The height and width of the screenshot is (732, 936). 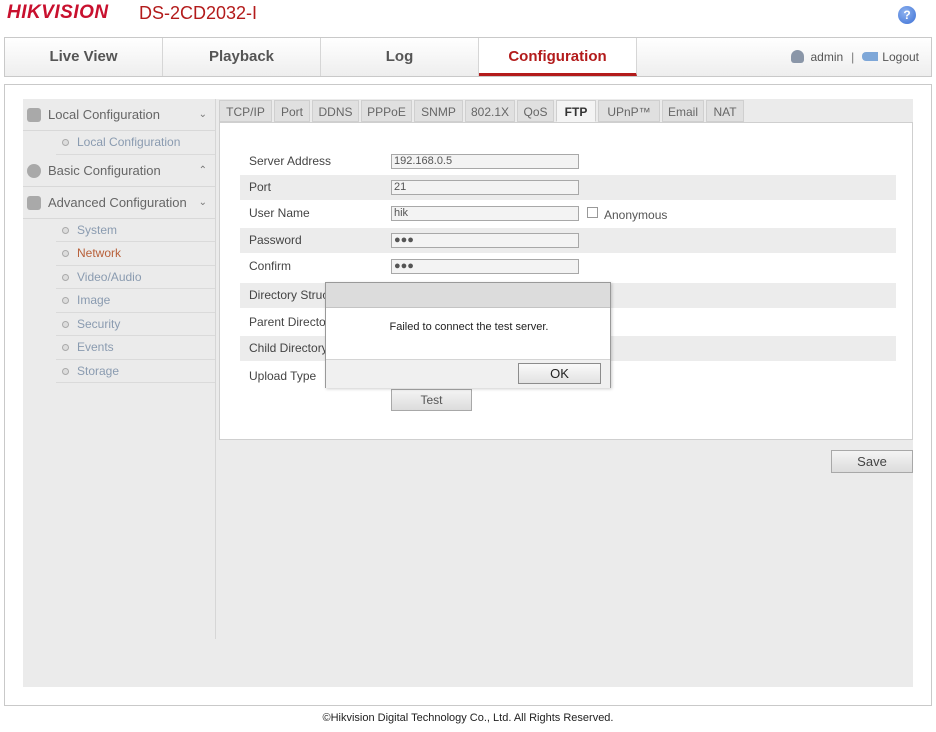 I want to click on tab-pppoe: PPPoE, so click(x=386, y=111).